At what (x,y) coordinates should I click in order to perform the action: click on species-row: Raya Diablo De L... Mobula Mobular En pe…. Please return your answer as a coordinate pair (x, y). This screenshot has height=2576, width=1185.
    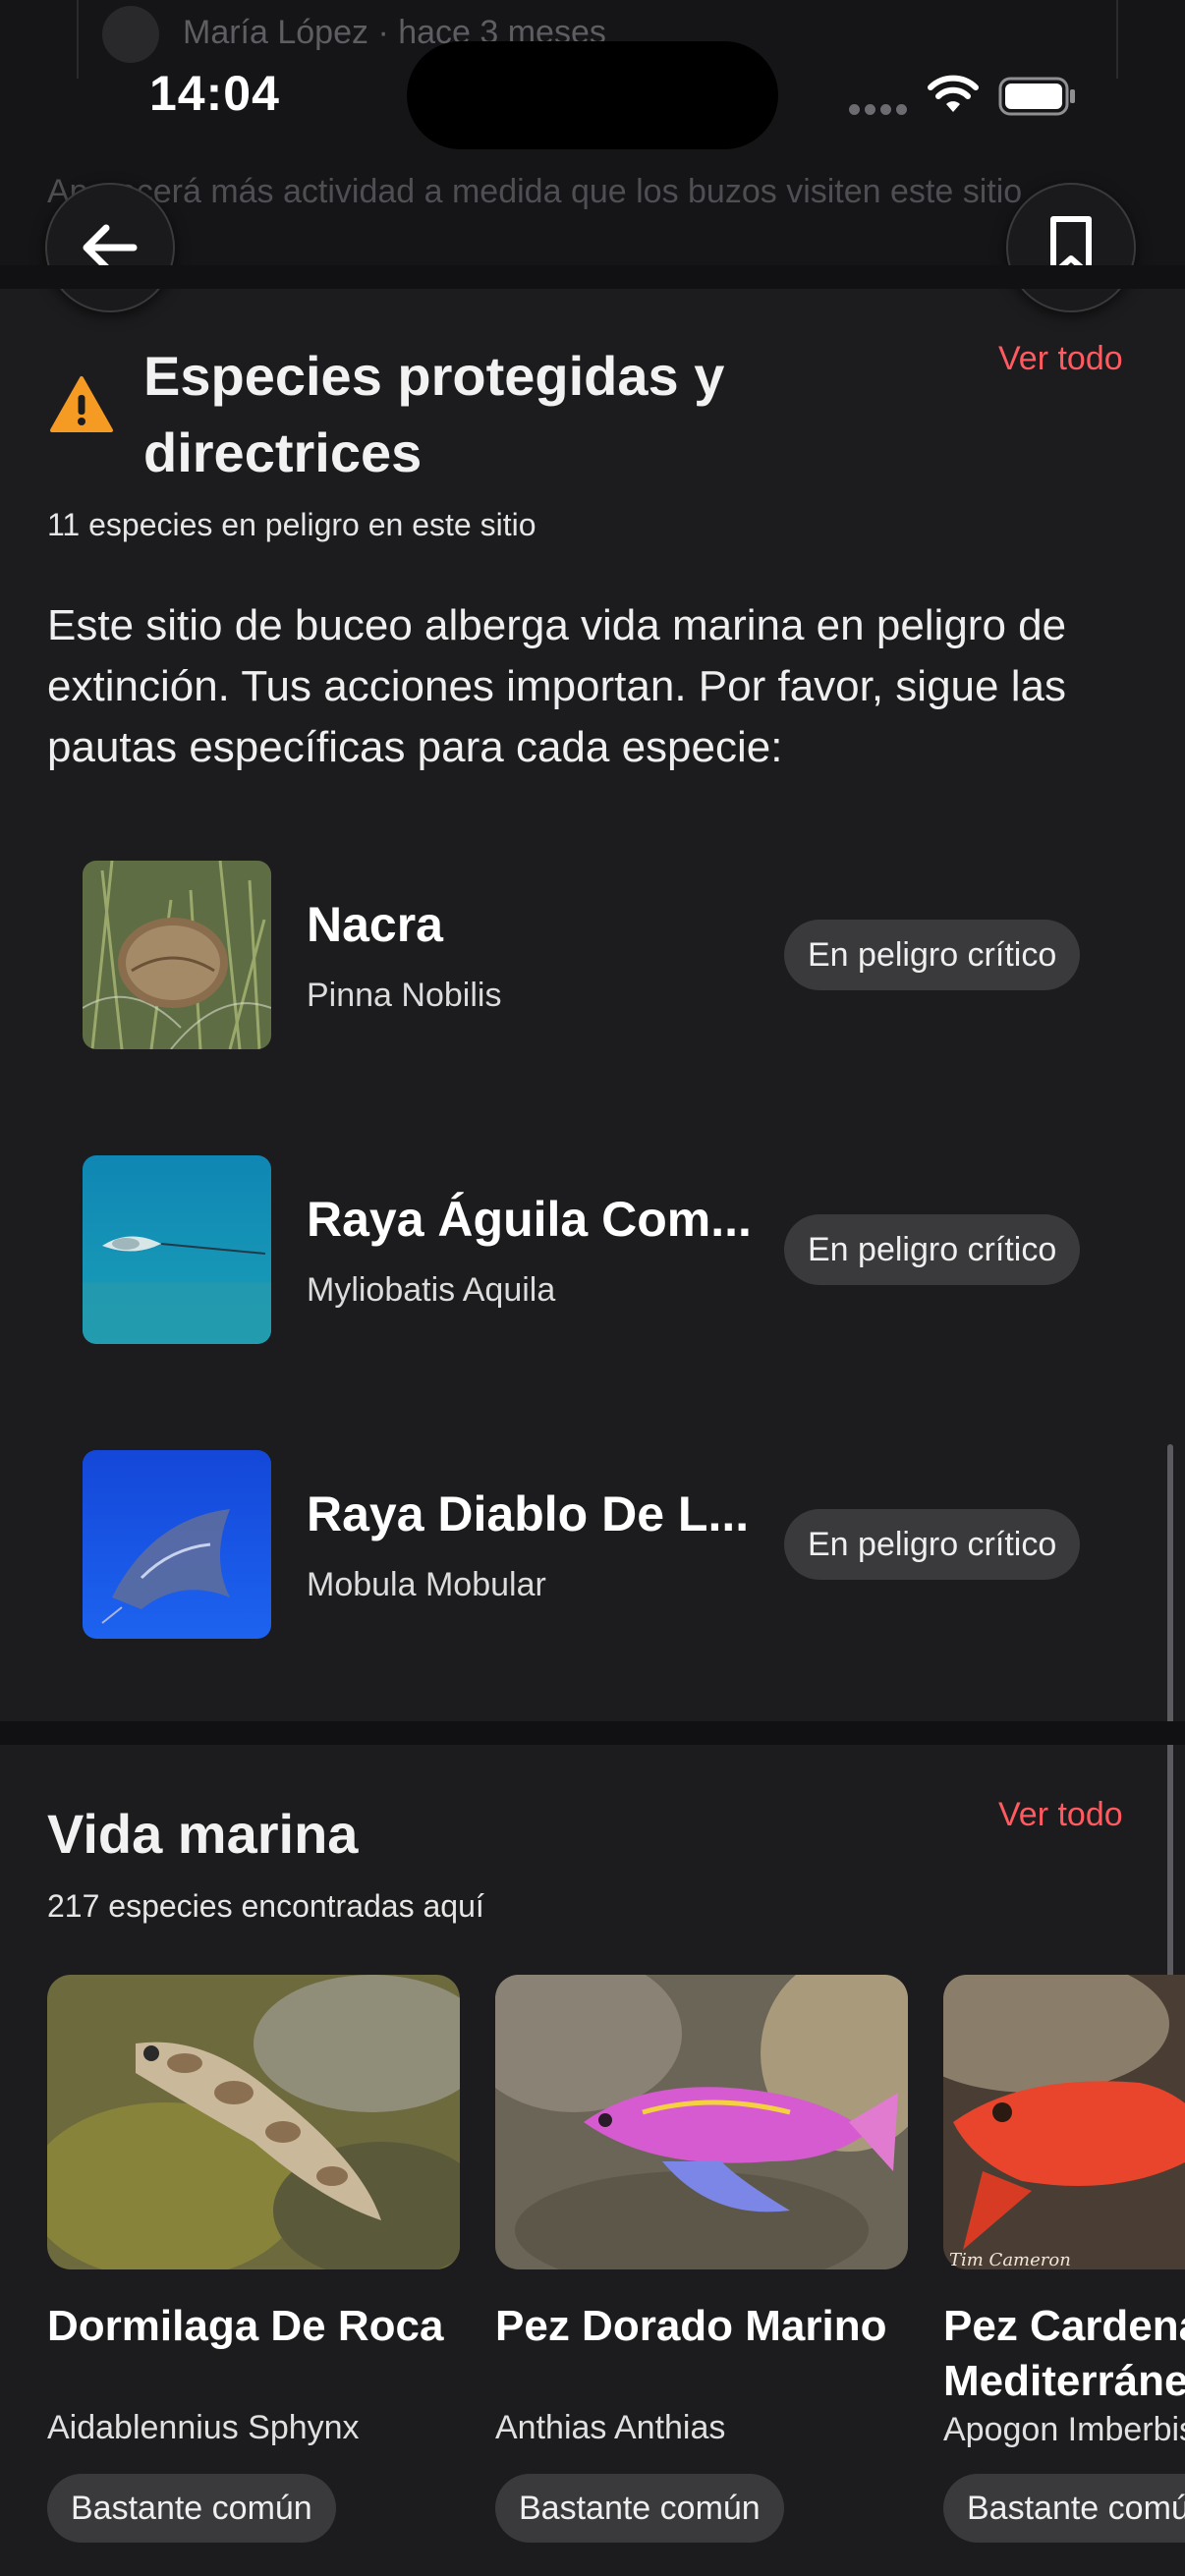
    Looking at the image, I should click on (594, 1544).